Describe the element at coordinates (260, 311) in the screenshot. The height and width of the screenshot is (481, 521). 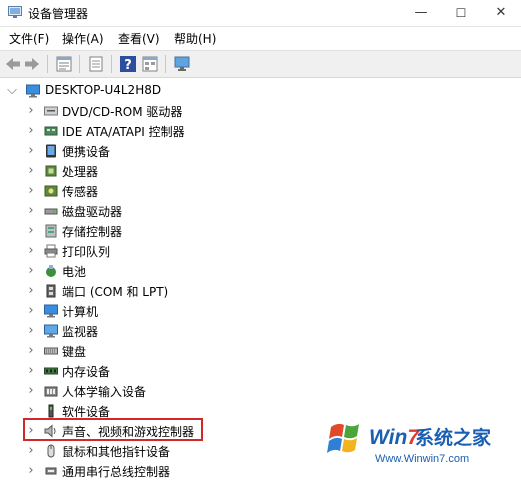
I see `tree-item: › 计算机` at that location.